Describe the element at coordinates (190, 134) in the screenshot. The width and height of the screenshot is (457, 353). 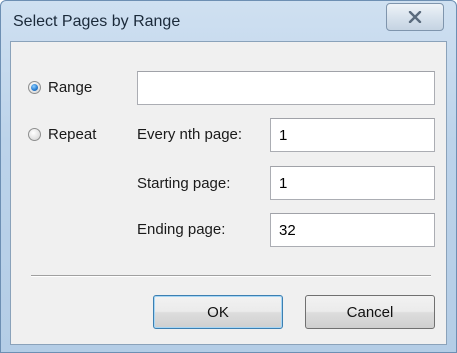
I see `every-nth-page-label: Every nth page:` at that location.